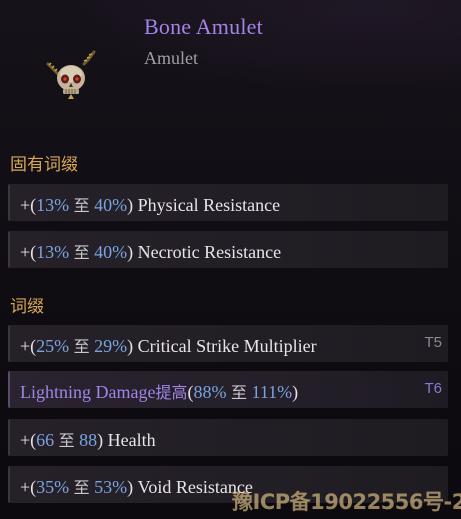 This screenshot has width=461, height=519. I want to click on implicit-text: +(13% 至 40%) Physical Resistance, so click(150, 204).